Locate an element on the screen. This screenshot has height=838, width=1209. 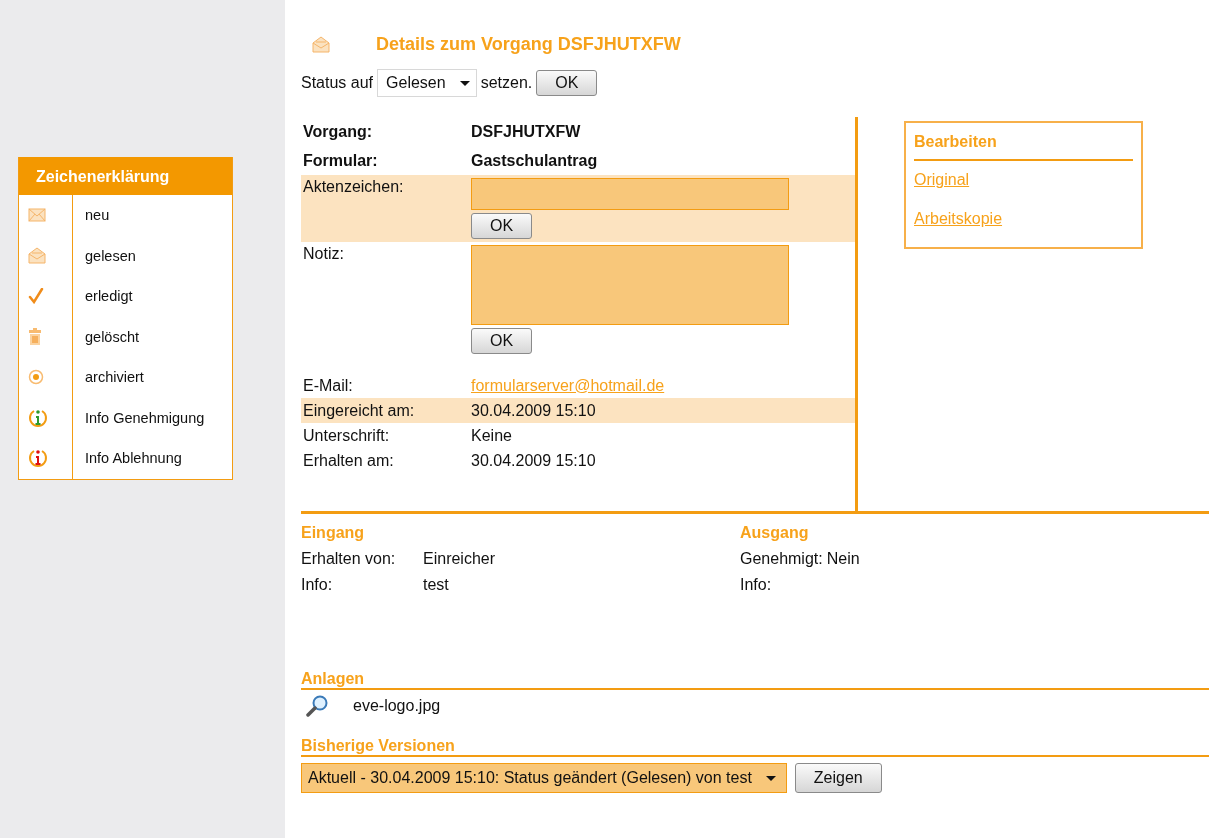
detail-label: E-Mail: is located at coordinates (328, 385).